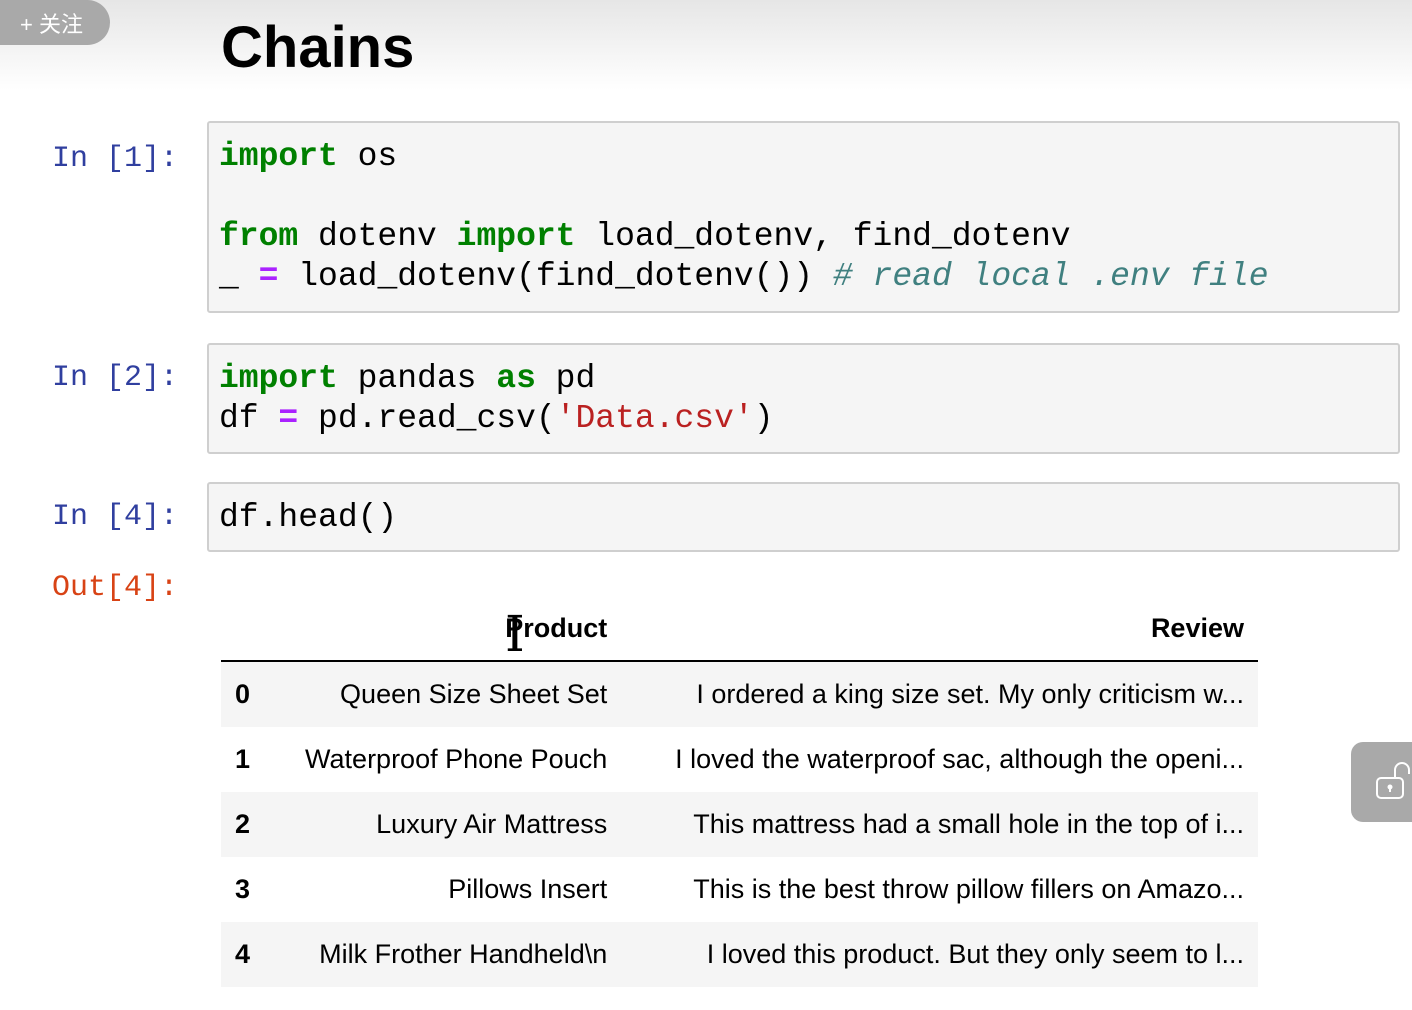  Describe the element at coordinates (377, 236) in the screenshot. I see `code: dotenv` at that location.